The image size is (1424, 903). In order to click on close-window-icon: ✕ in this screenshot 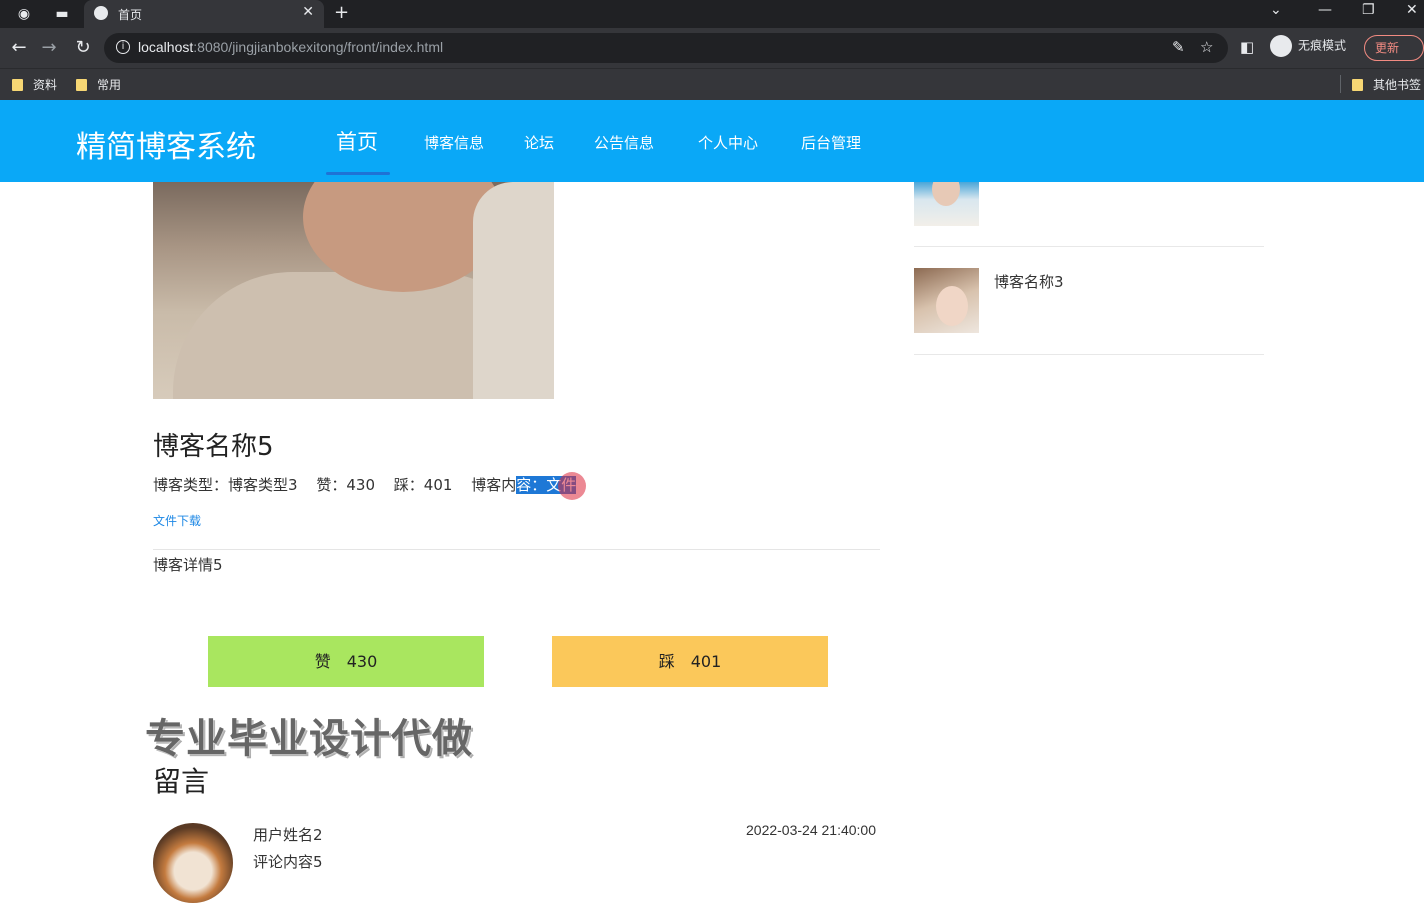, I will do `click(1412, 10)`.